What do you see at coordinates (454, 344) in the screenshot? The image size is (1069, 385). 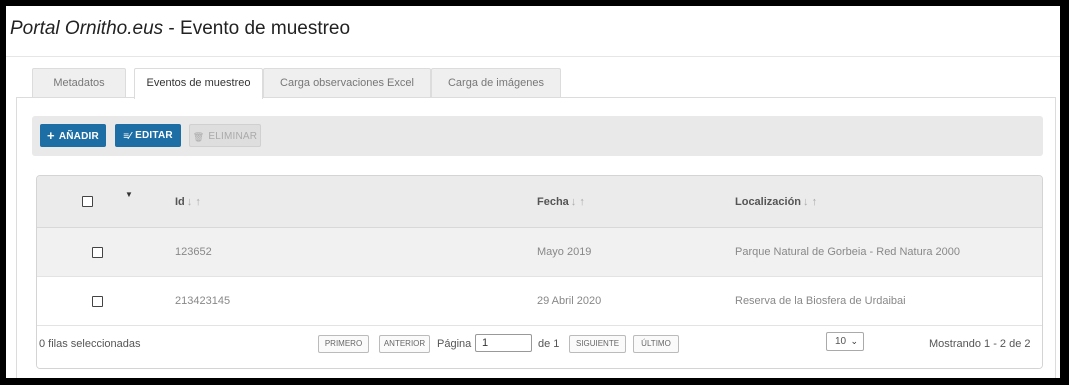 I see `page-label: Página` at bounding box center [454, 344].